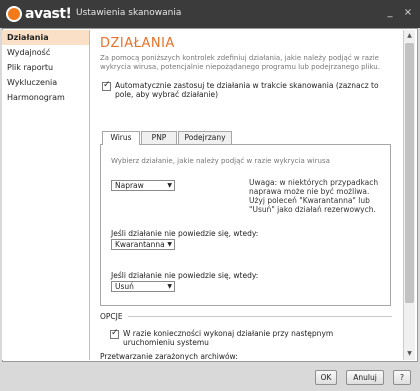  I want to click on help-button: ?, so click(402, 377).